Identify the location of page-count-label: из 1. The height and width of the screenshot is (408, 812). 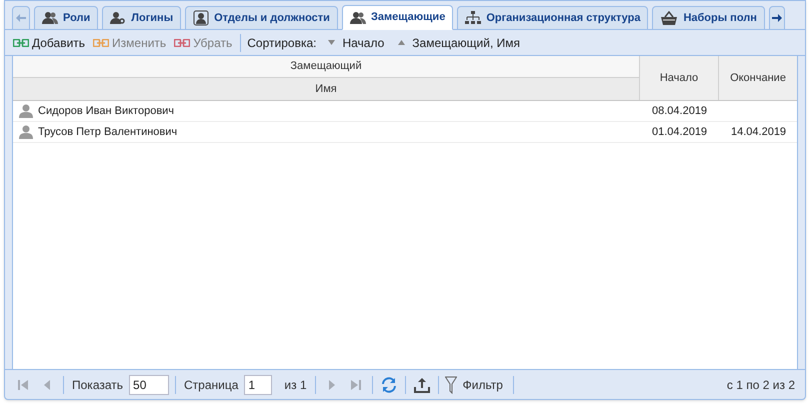
(295, 385).